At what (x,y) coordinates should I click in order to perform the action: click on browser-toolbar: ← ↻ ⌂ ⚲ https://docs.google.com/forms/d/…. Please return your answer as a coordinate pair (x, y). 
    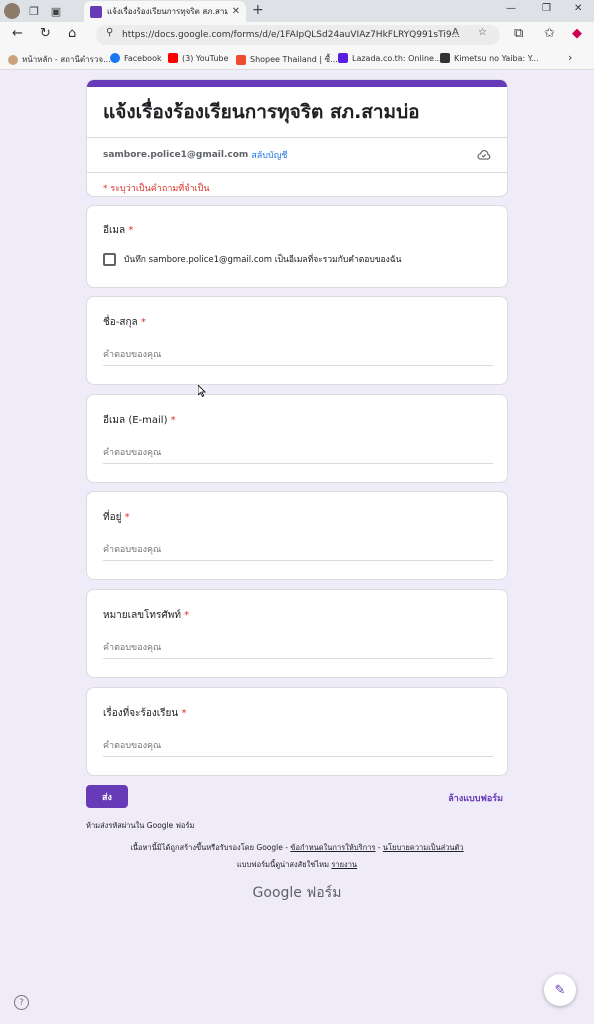
    Looking at the image, I should click on (297, 35).